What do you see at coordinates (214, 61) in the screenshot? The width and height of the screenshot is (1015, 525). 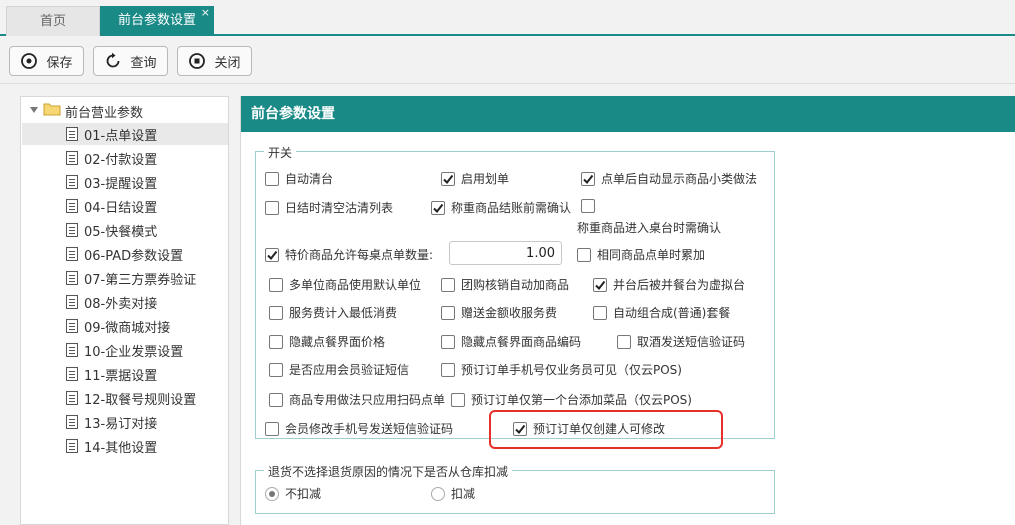 I see `close-button: 关闭` at bounding box center [214, 61].